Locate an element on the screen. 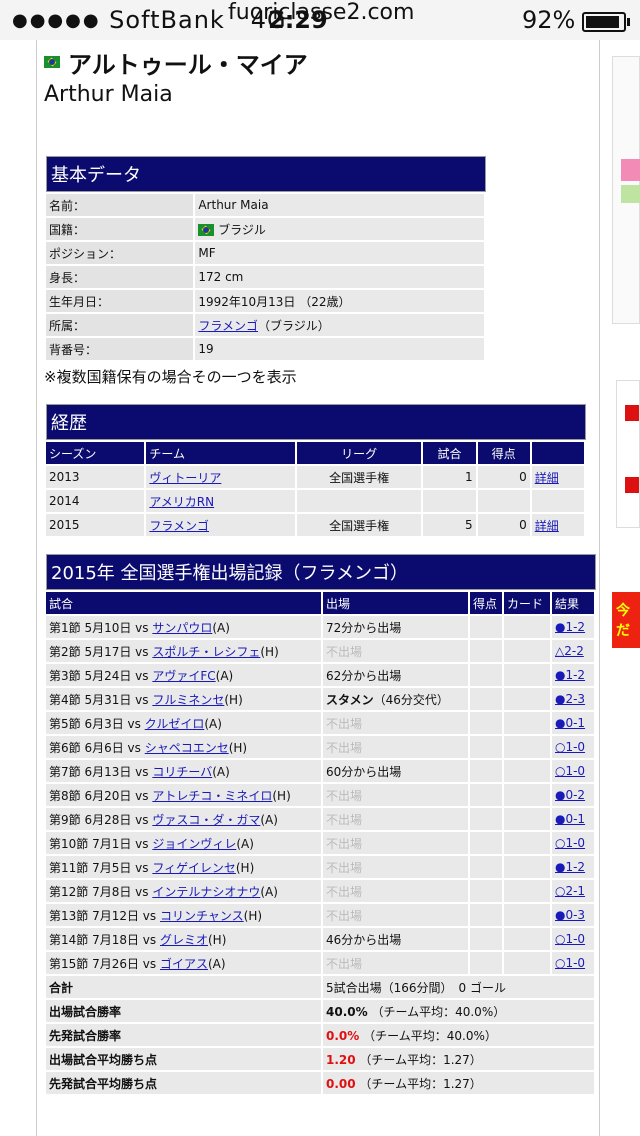 Image resolution: width=640 pixels, height=1136 pixels. result-link: ○2-1 is located at coordinates (570, 891).